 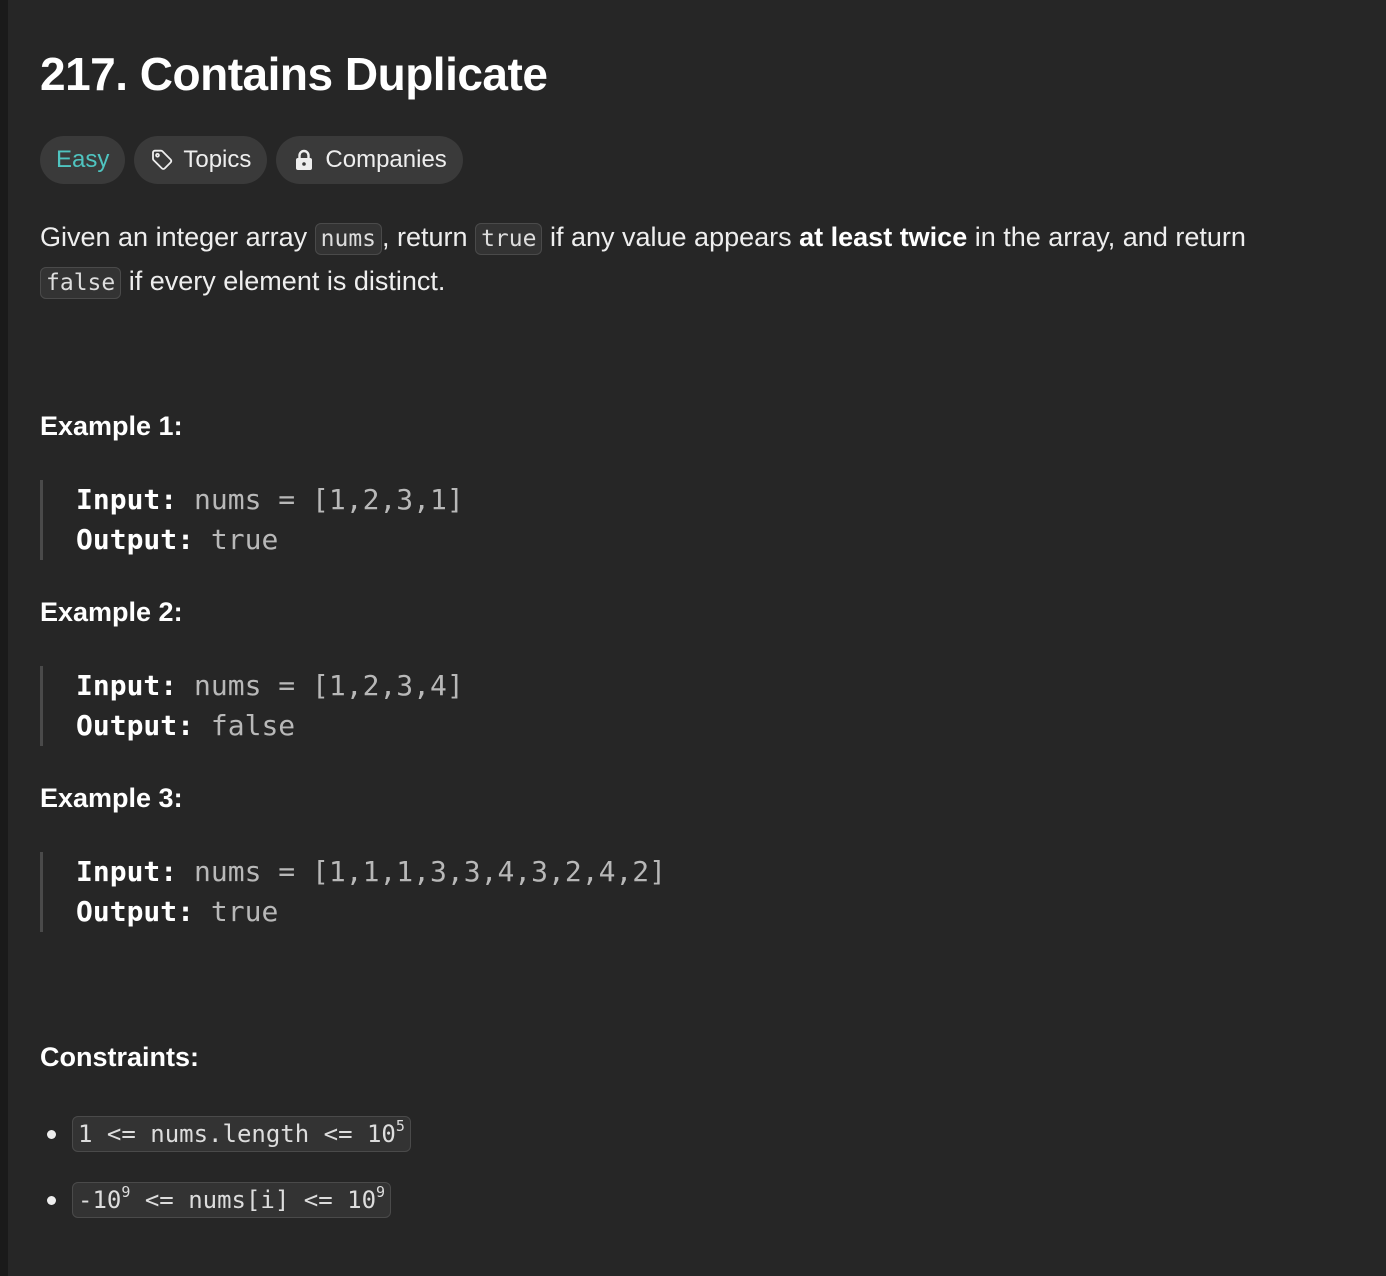 What do you see at coordinates (111, 798) in the screenshot?
I see `example-3-title: Example 3:` at bounding box center [111, 798].